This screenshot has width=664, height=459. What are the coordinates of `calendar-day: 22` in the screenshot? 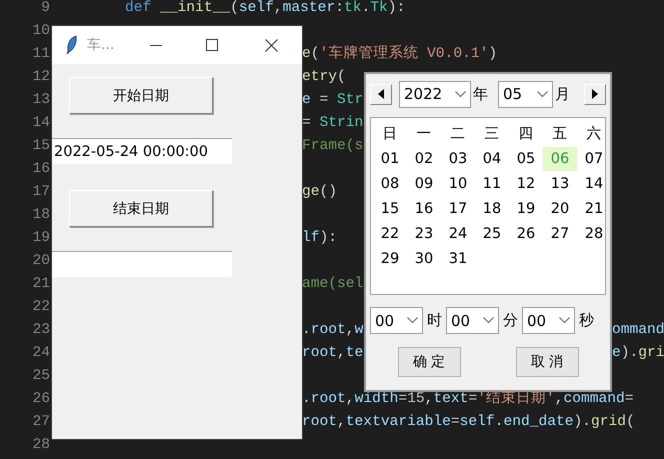 It's located at (390, 234).